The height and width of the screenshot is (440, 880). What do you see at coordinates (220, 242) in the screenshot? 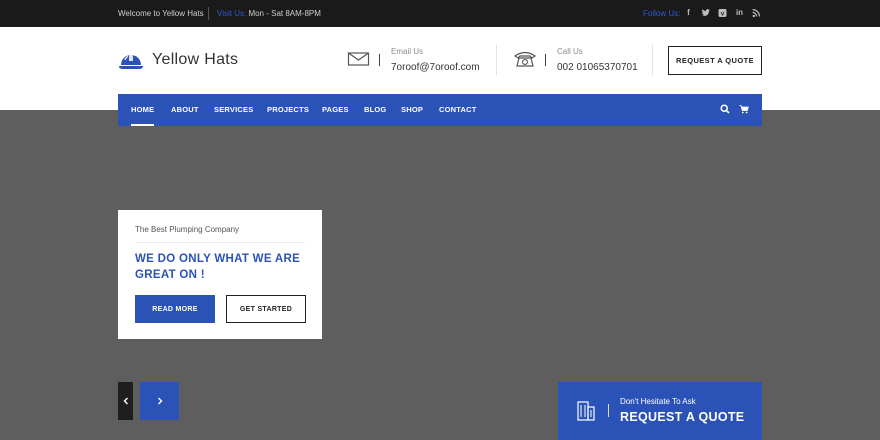
I see `hero-divider` at bounding box center [220, 242].